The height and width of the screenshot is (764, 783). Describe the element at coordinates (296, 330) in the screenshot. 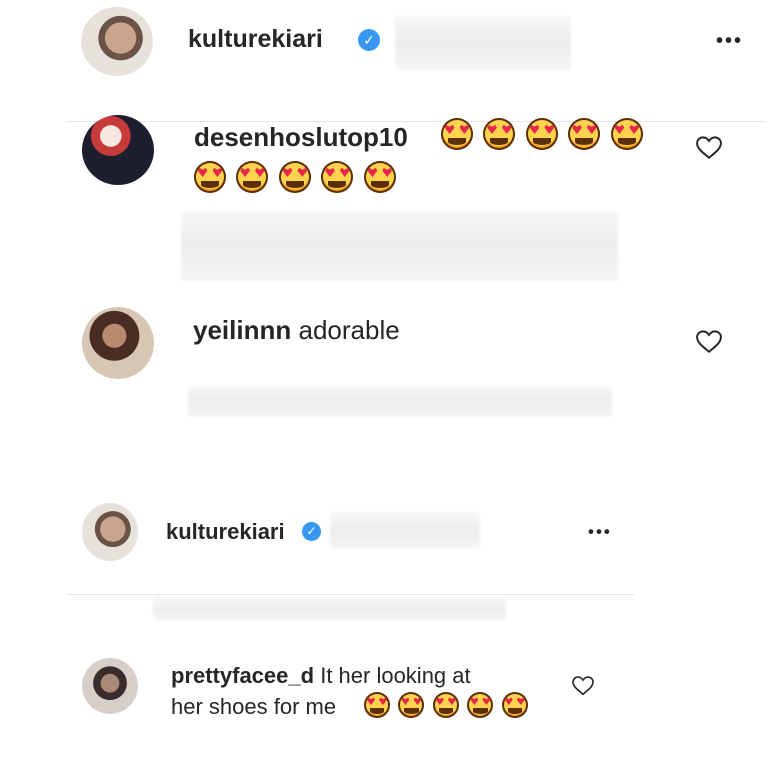

I see `comment-text-line: yeilinnn adorable` at that location.